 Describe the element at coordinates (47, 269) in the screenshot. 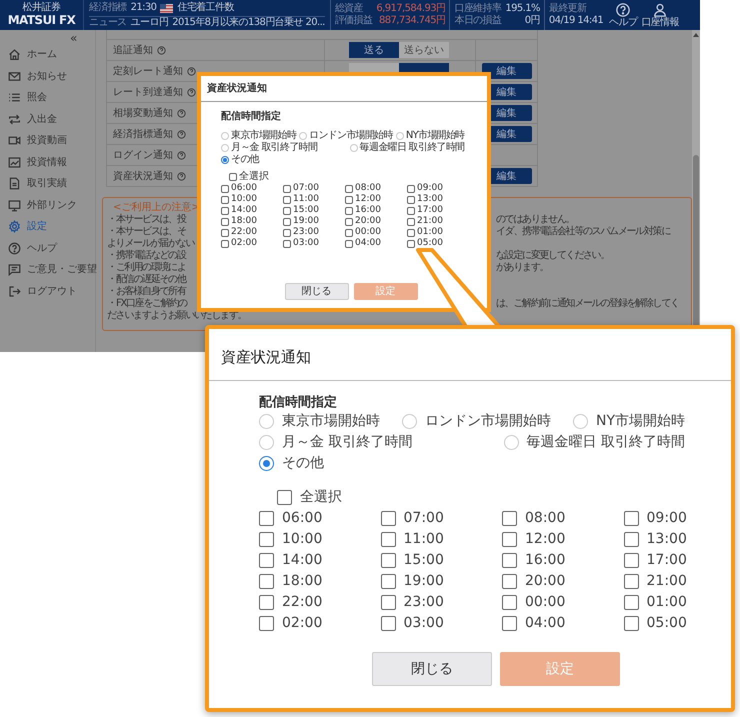

I see `sidebar-item: ご意見・ご要望` at that location.